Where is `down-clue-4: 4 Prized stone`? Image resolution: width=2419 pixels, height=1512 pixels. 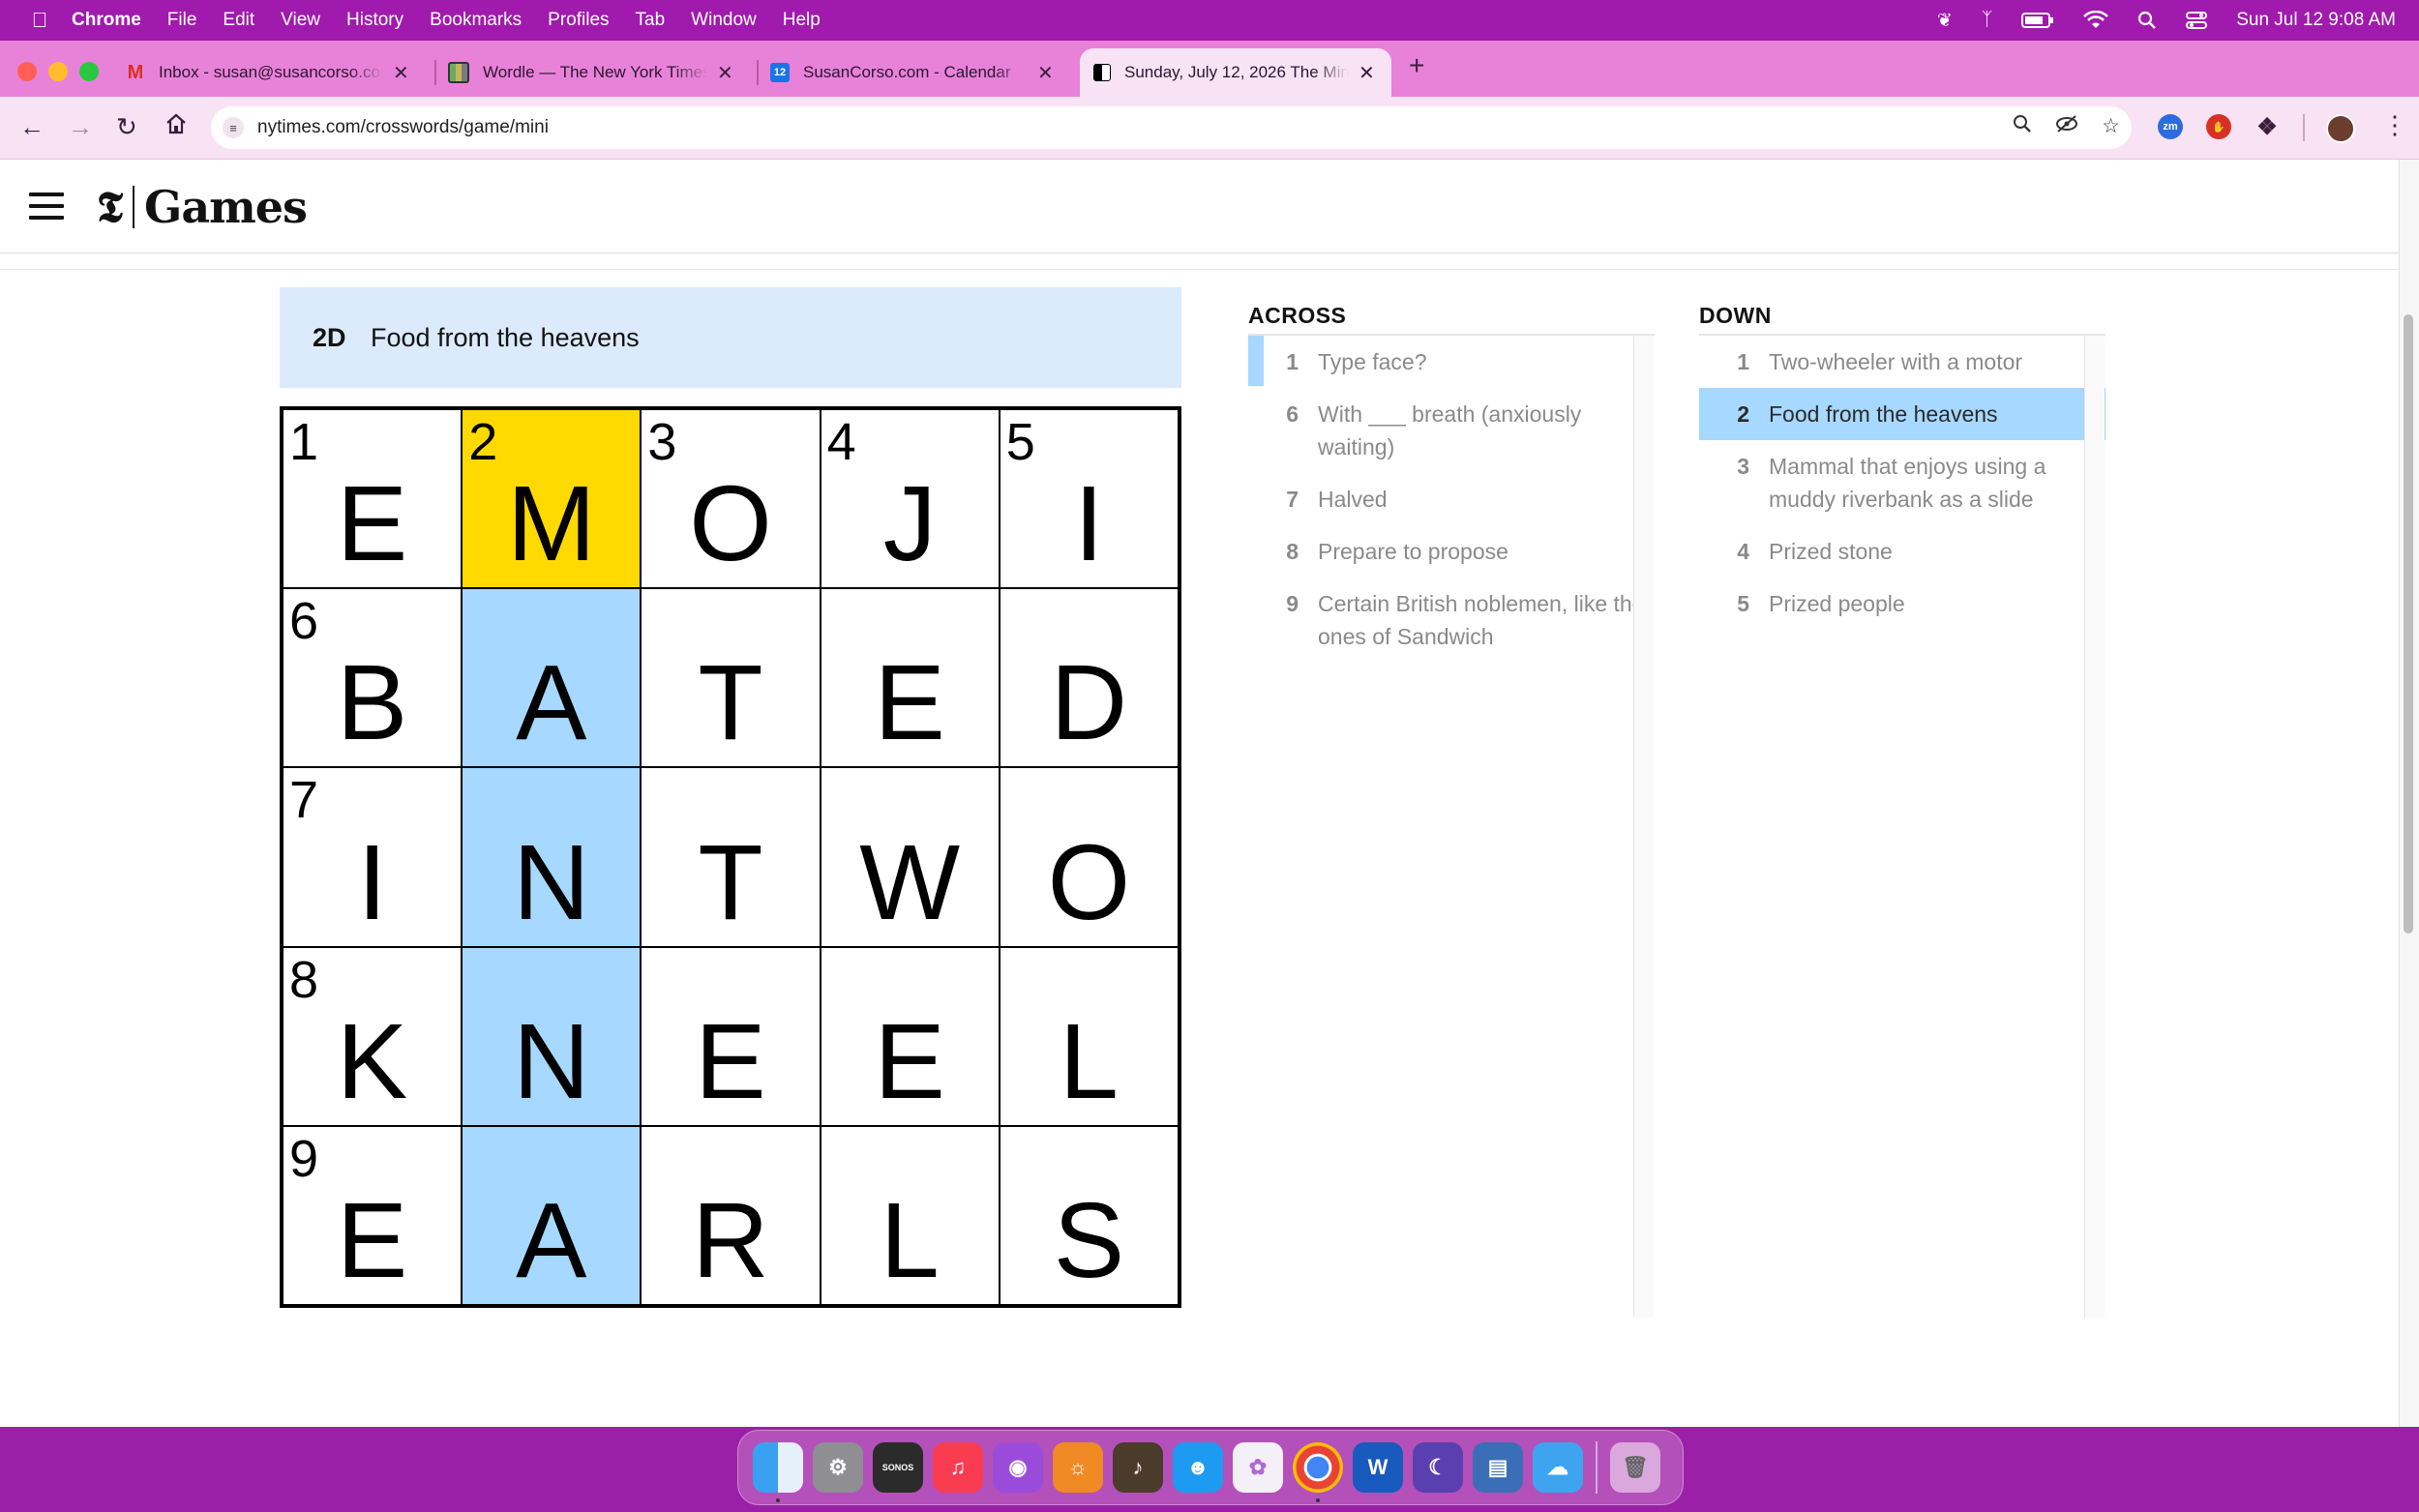 down-clue-4: 4 Prized stone is located at coordinates (1902, 552).